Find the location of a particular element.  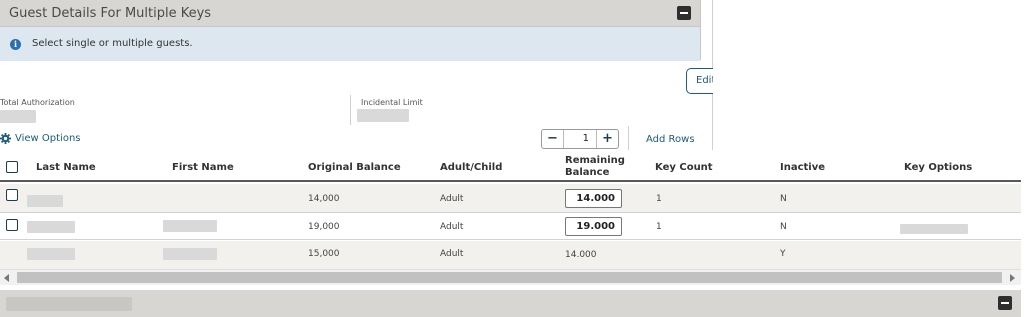

key-options-cell is located at coordinates (934, 229).